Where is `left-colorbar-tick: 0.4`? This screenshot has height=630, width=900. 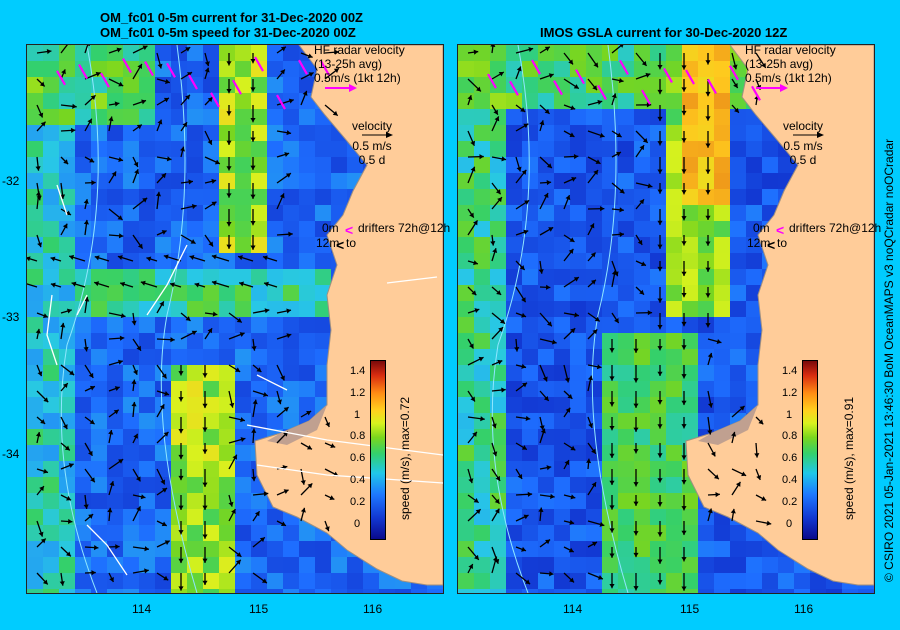 left-colorbar-tick: 0.4 is located at coordinates (358, 480).